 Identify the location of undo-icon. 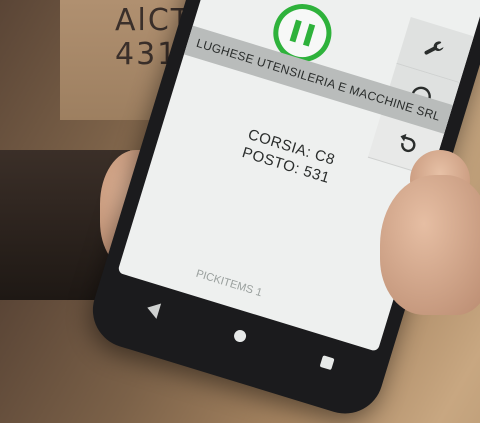
(408, 143).